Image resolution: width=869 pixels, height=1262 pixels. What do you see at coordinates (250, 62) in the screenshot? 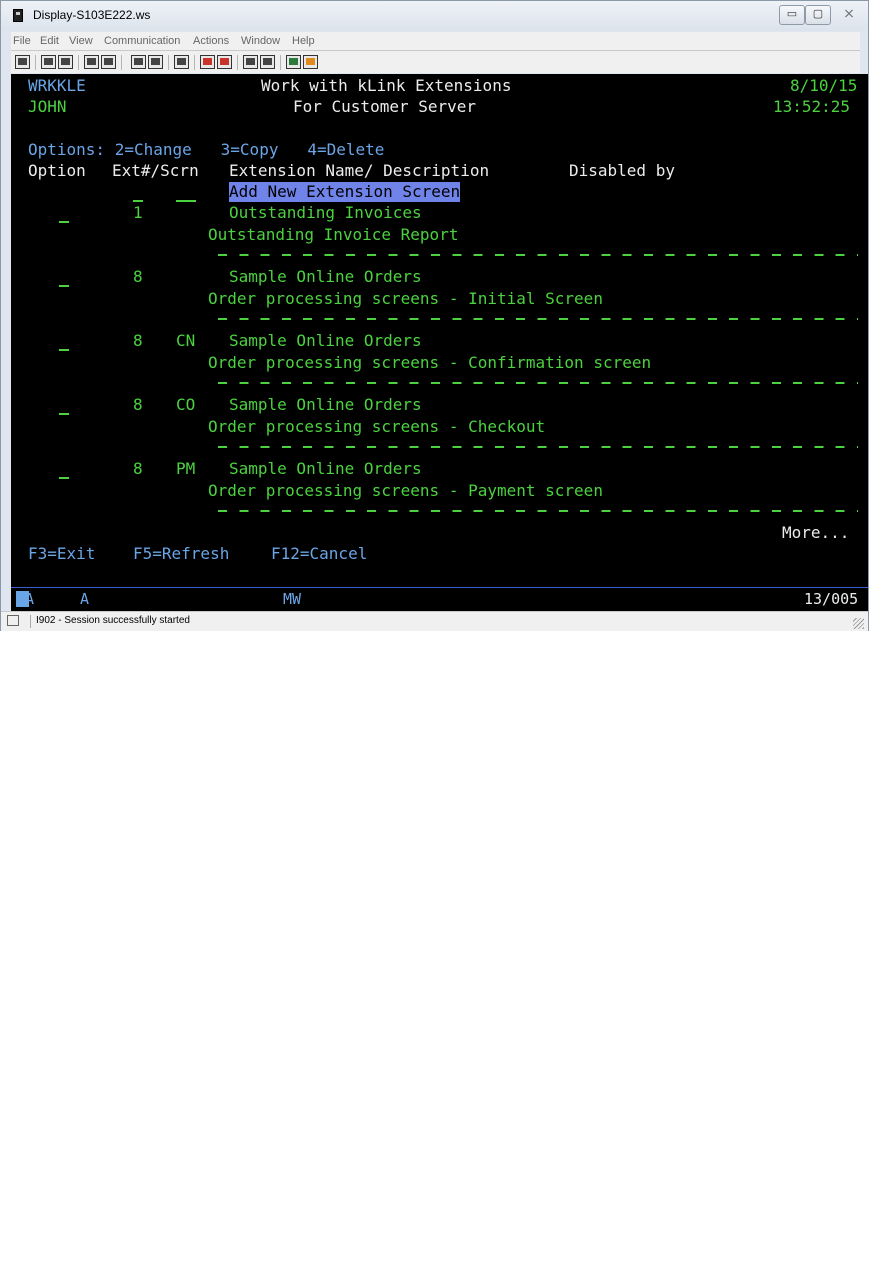
I see `play-icon` at bounding box center [250, 62].